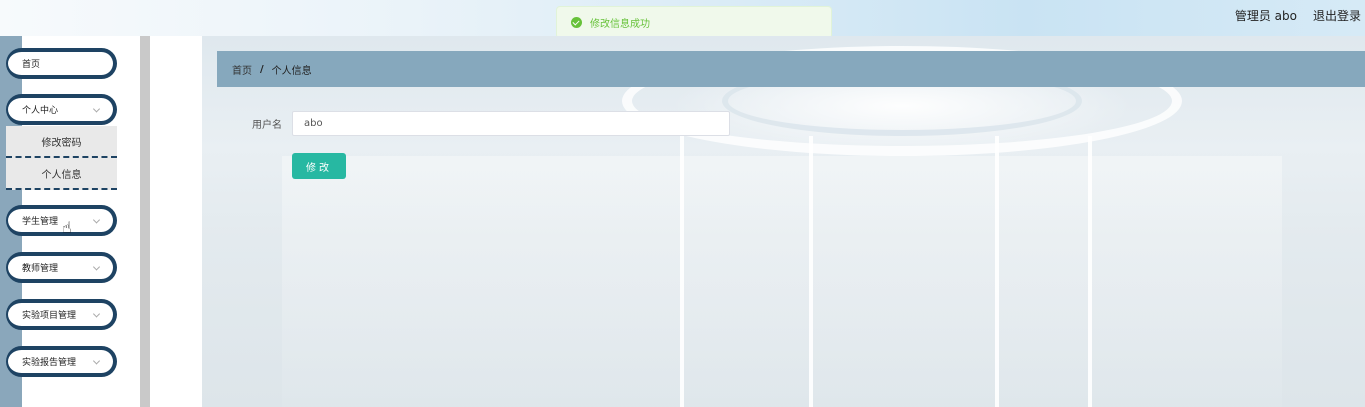 The image size is (1365, 407). I want to click on sidebar-item-project-management: 实验项目管理, so click(61, 314).